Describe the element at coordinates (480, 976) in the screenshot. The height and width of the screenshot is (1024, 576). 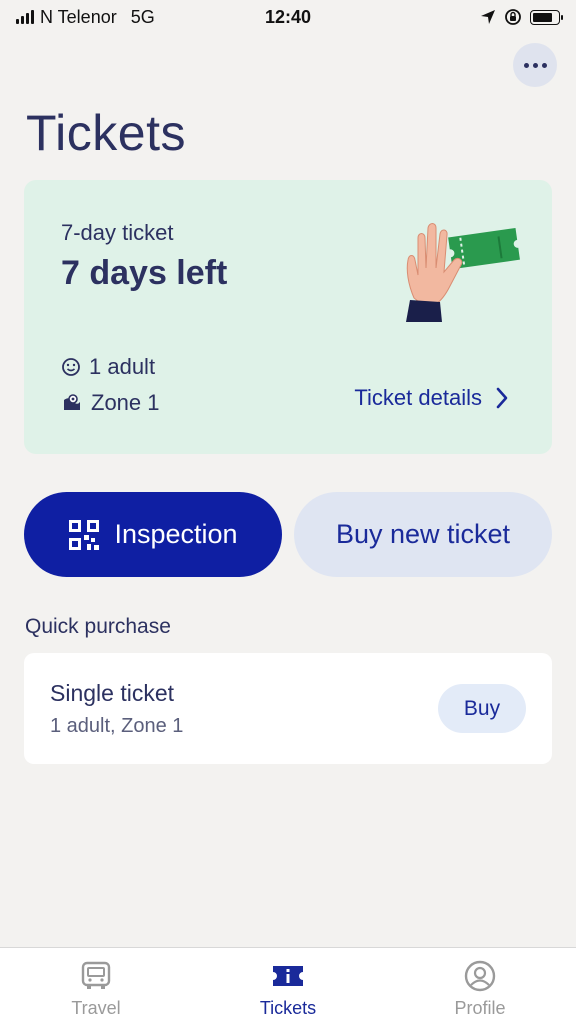
I see `profile-icon` at that location.